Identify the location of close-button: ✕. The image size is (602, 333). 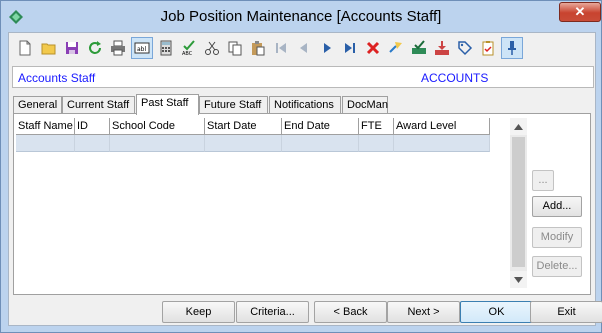
(580, 12).